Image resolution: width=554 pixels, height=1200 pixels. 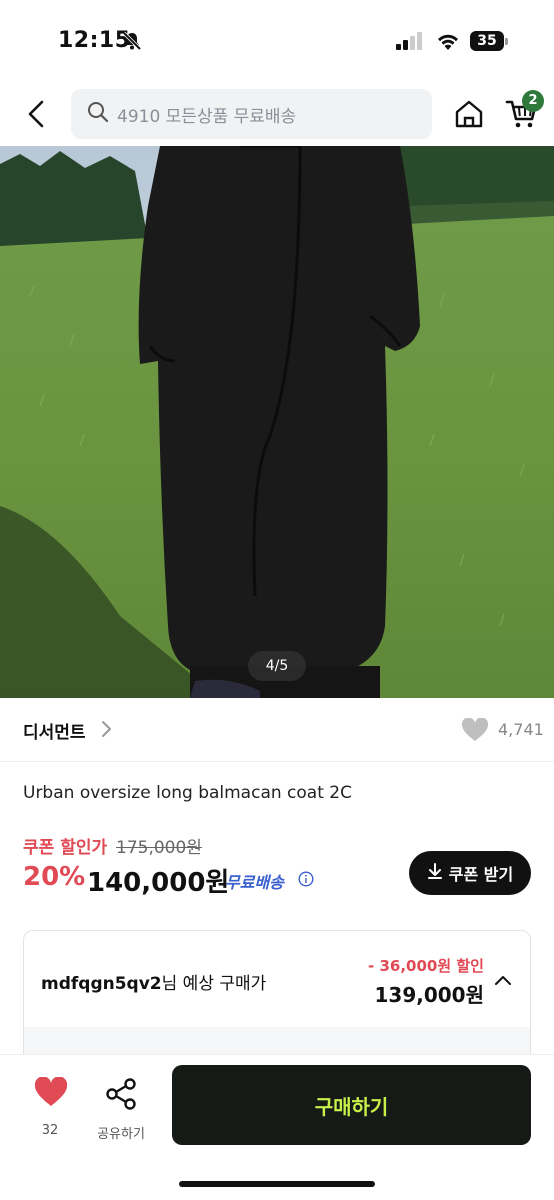 I want to click on battery-icon: 35, so click(x=489, y=41).